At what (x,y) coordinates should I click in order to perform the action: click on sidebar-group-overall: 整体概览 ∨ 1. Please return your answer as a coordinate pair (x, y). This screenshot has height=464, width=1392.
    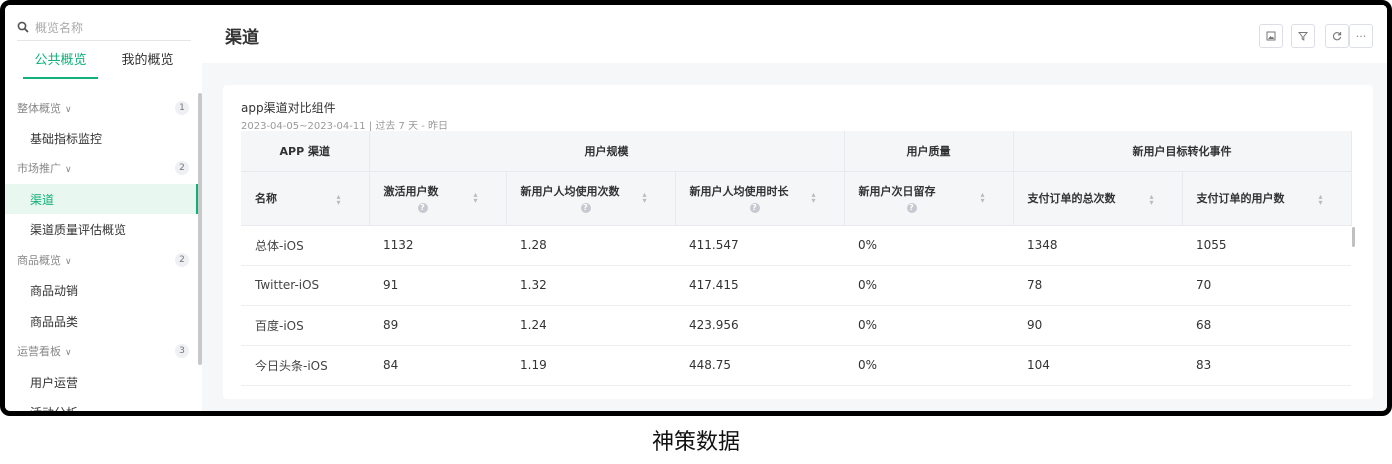
    Looking at the image, I should click on (103, 108).